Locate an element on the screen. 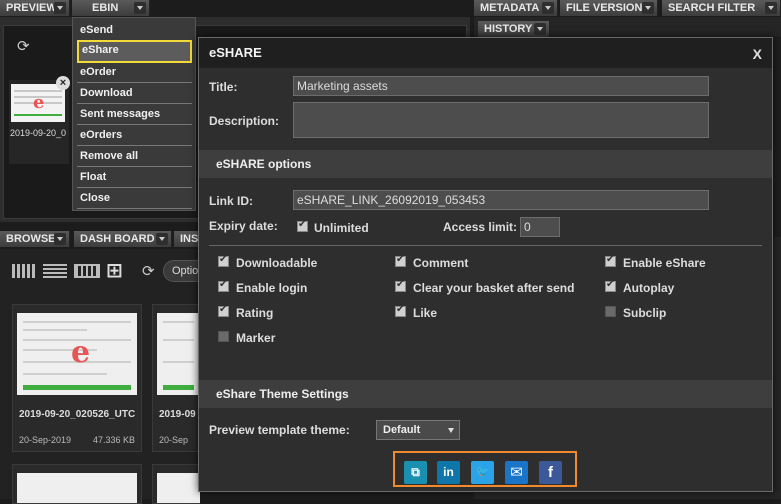 Image resolution: width=781 pixels, height=504 pixels. enable-eshare-checkbox is located at coordinates (610, 260).